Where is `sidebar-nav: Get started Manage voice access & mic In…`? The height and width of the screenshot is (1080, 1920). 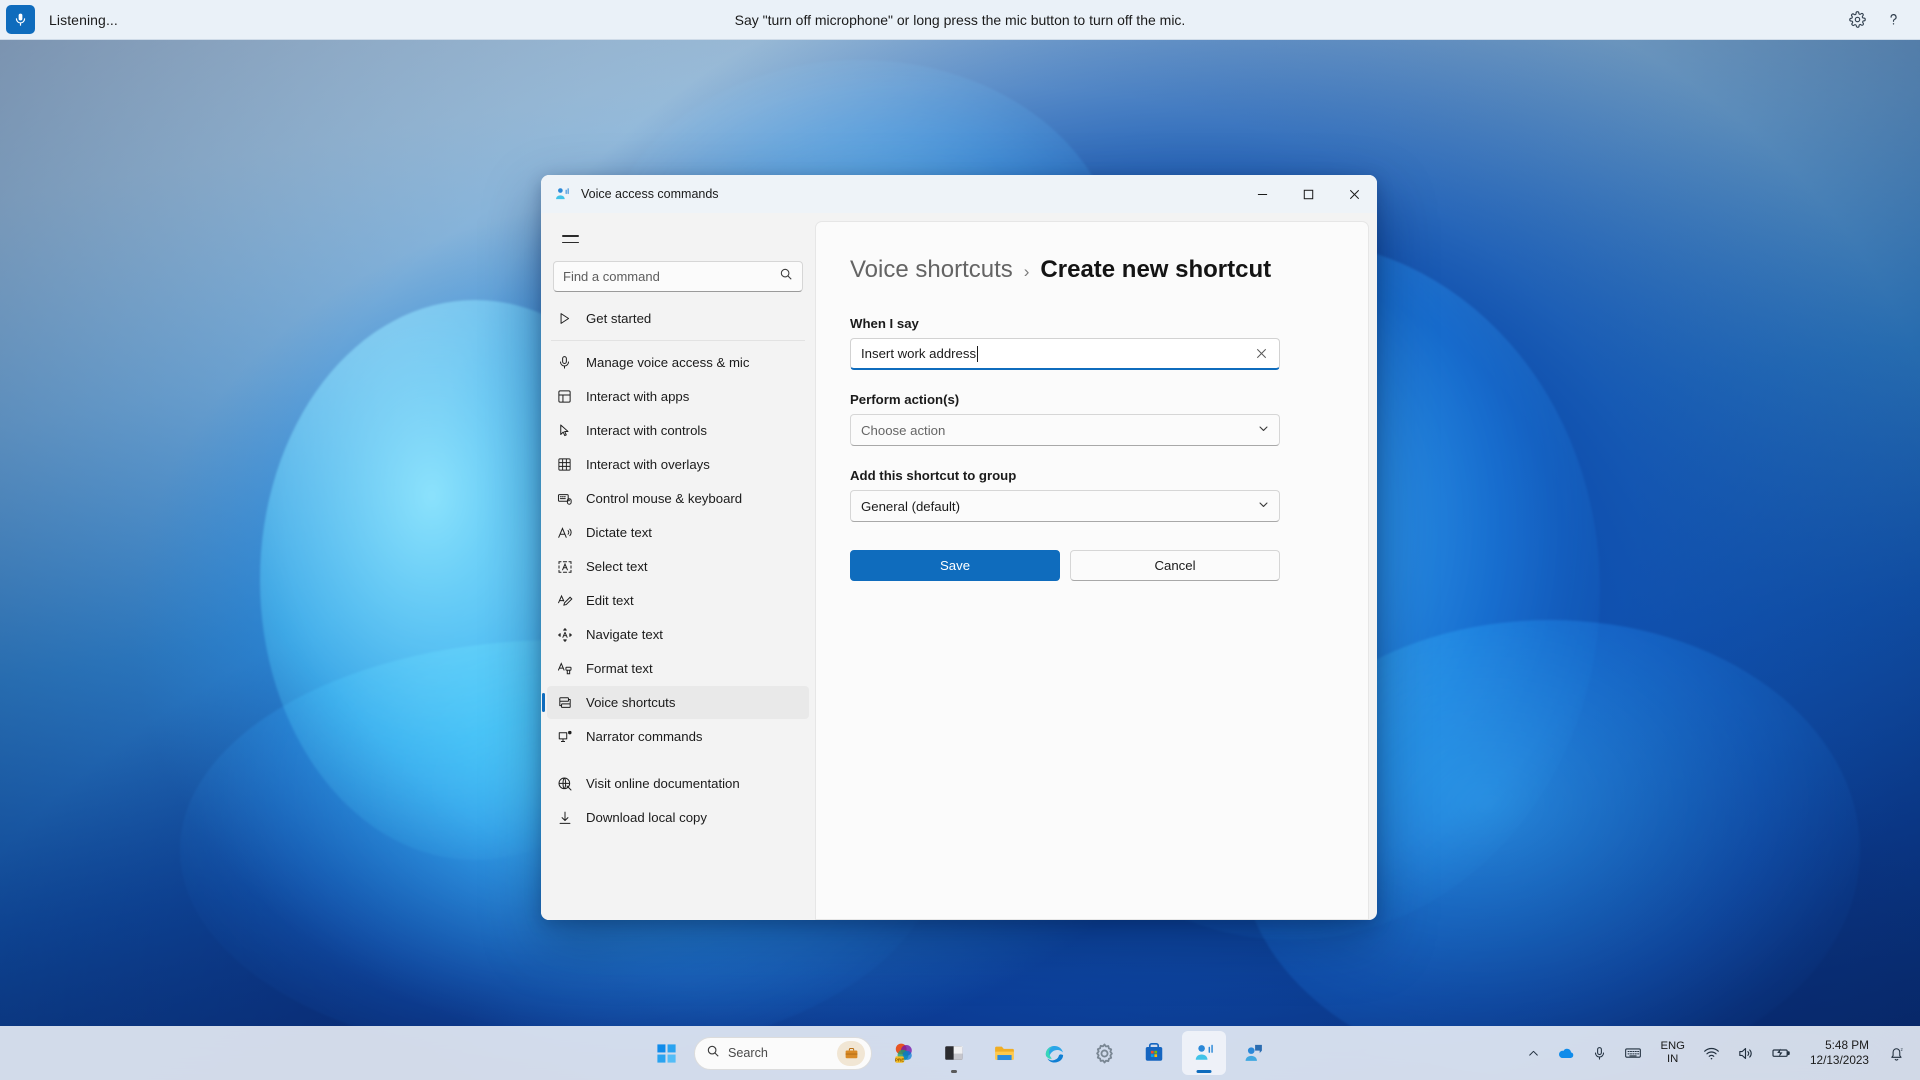 sidebar-nav: Get started Manage voice access & mic In… is located at coordinates (678, 568).